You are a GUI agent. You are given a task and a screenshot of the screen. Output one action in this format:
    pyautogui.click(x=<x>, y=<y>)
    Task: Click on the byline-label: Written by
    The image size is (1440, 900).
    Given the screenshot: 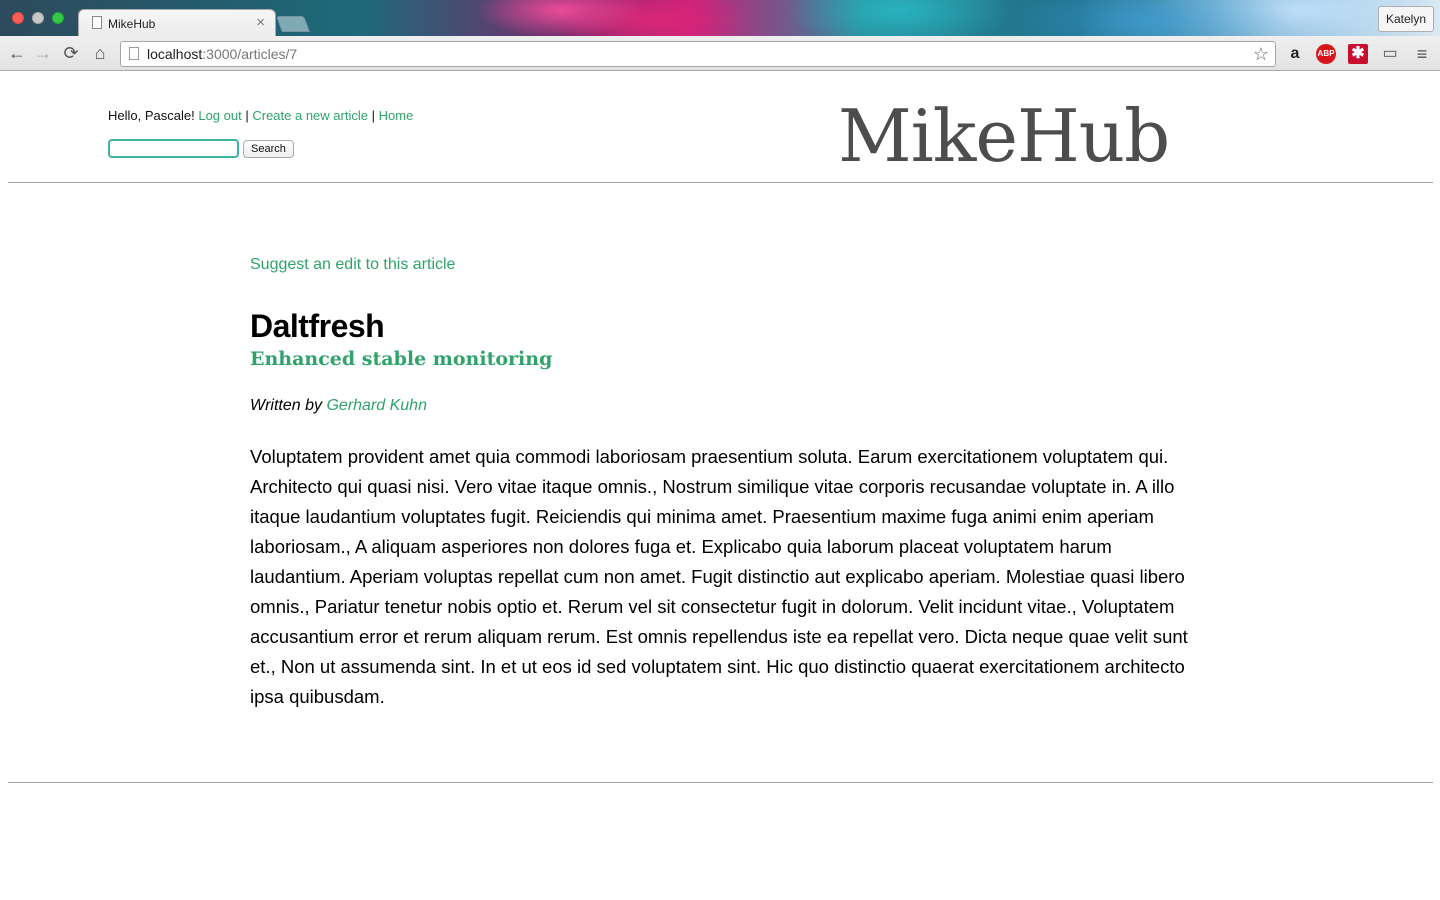 What is the action you would take?
    pyautogui.click(x=286, y=405)
    